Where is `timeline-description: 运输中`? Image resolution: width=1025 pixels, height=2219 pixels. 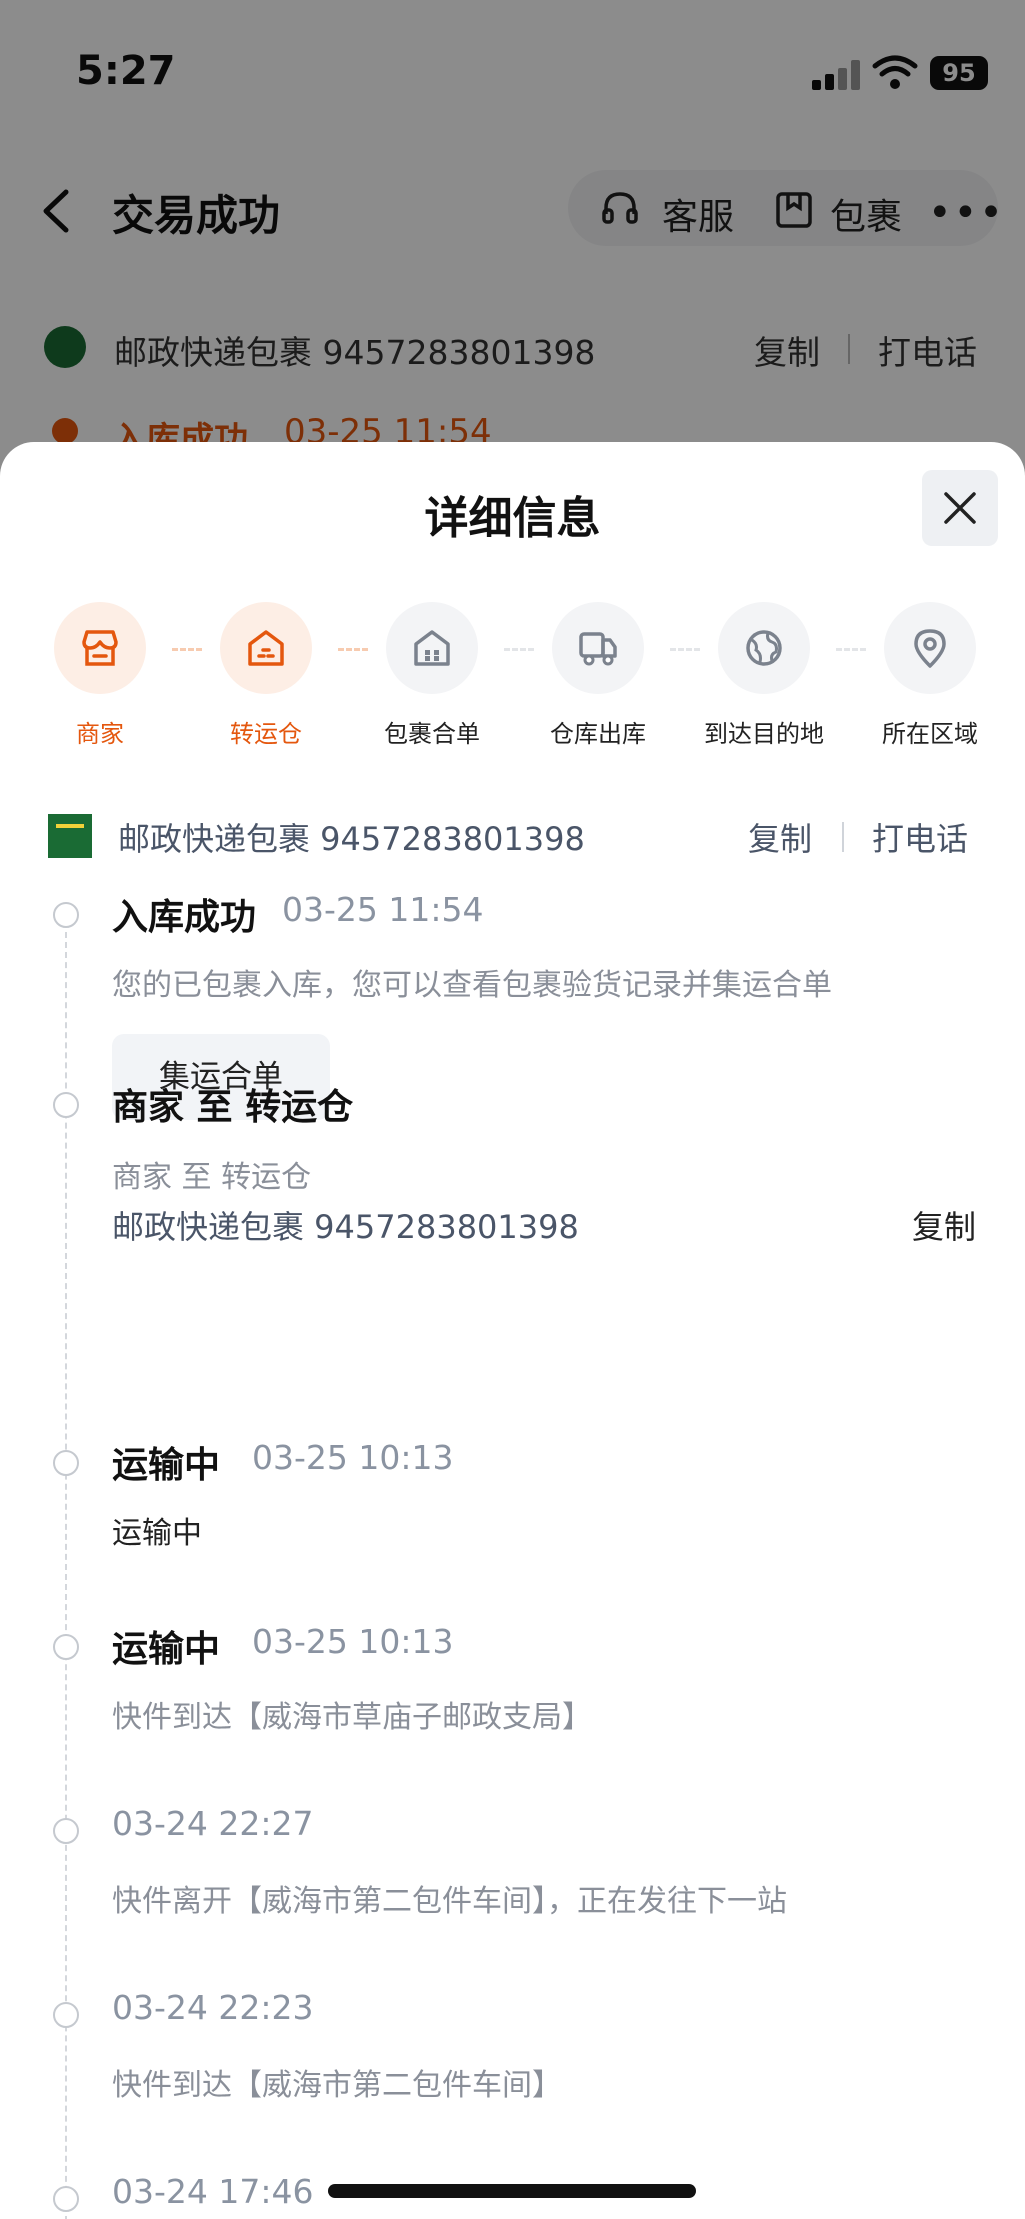 timeline-description: 运输中 is located at coordinates (157, 1533).